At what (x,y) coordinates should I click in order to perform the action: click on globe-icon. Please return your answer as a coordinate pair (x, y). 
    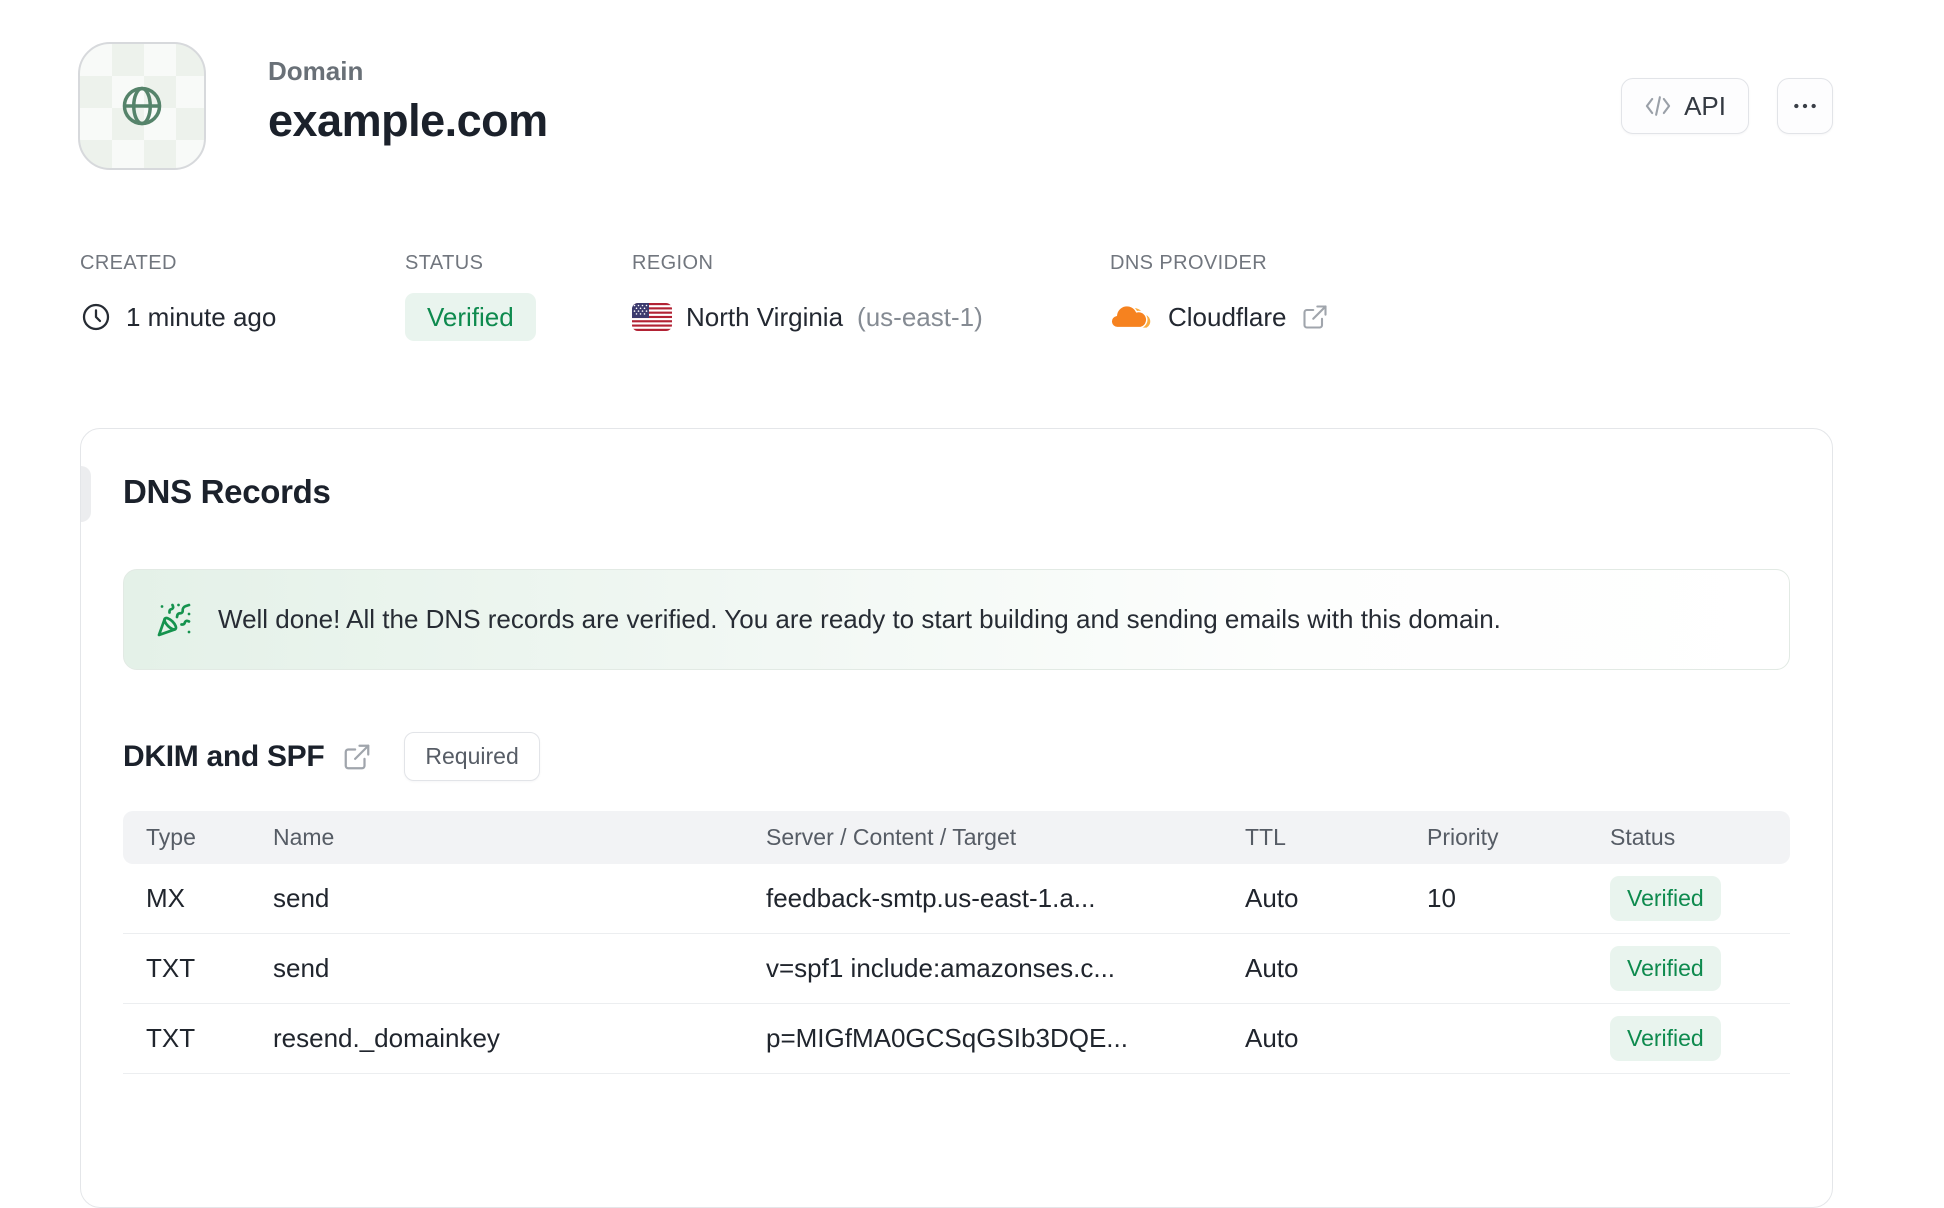
    Looking at the image, I should click on (142, 106).